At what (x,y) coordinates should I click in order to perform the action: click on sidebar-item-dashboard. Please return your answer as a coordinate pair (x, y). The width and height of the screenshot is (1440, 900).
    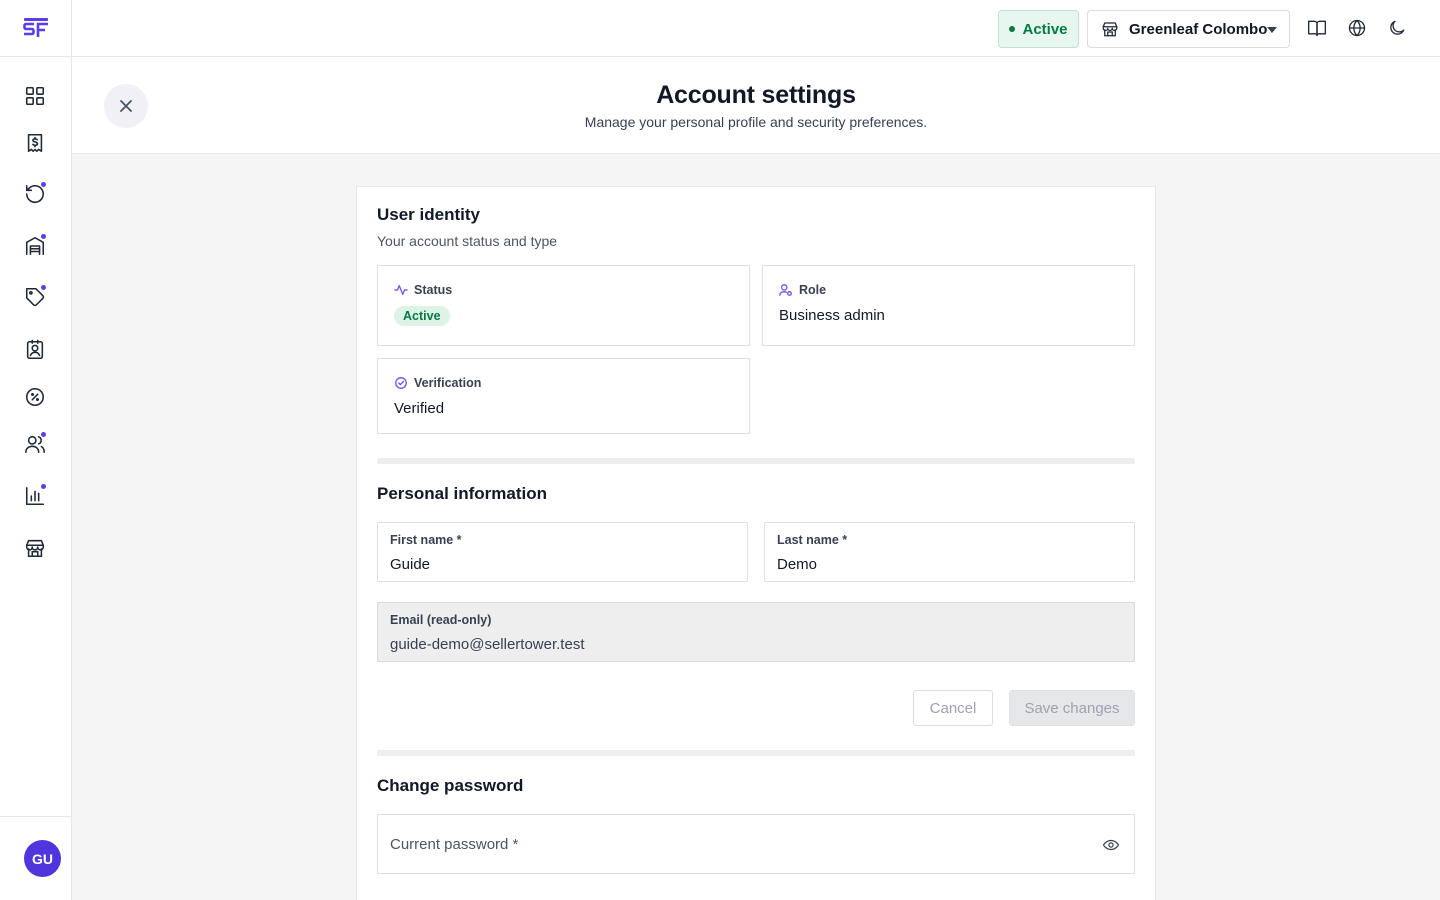
    Looking at the image, I should click on (35, 96).